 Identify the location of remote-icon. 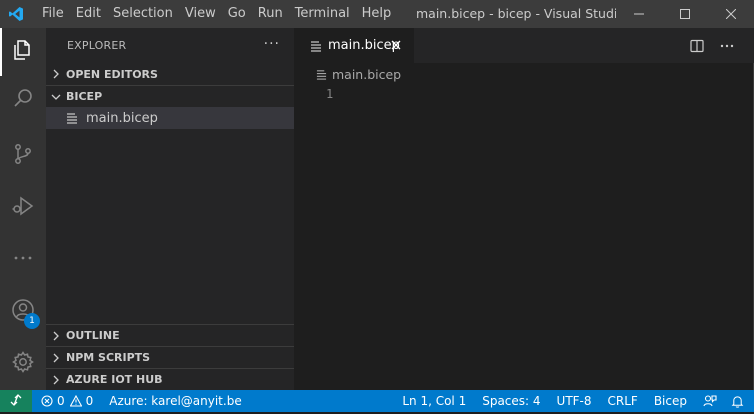
(16, 401).